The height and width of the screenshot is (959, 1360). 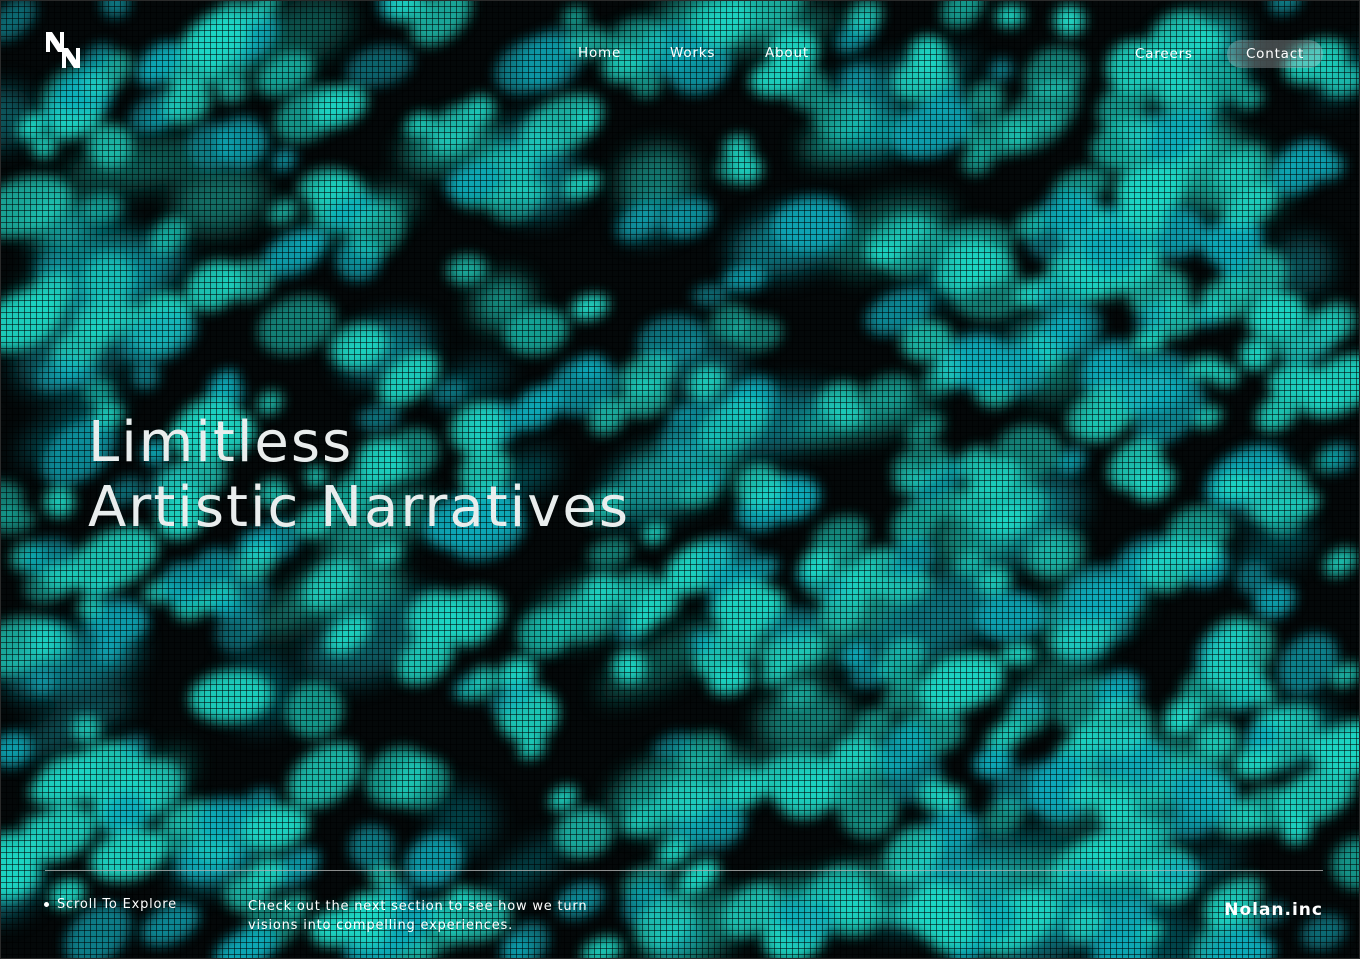 What do you see at coordinates (63, 50) in the screenshot?
I see `nolan-logo-icon` at bounding box center [63, 50].